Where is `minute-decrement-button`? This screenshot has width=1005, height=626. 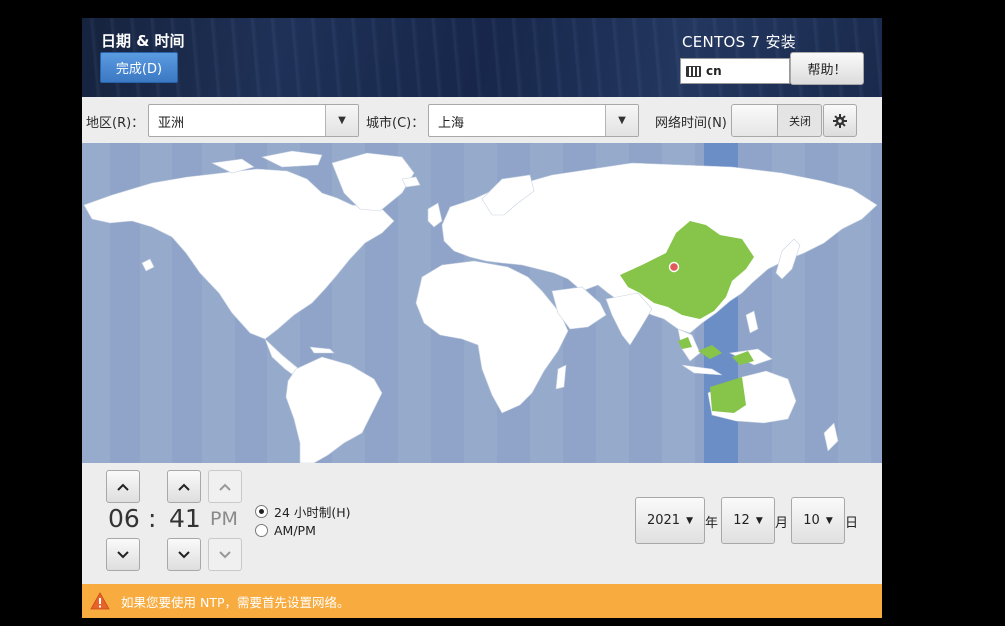
minute-decrement-button is located at coordinates (184, 554).